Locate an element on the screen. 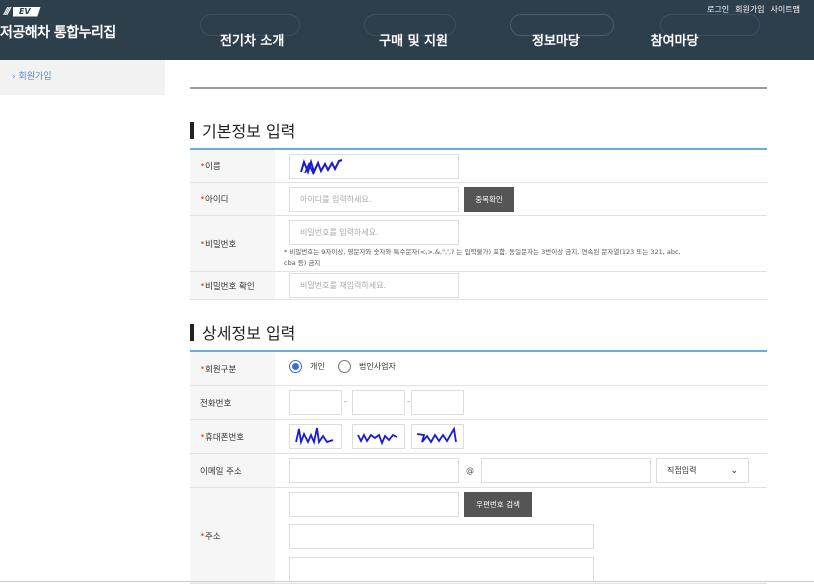  mobile-label: • 휴대폰번호 is located at coordinates (232, 436).